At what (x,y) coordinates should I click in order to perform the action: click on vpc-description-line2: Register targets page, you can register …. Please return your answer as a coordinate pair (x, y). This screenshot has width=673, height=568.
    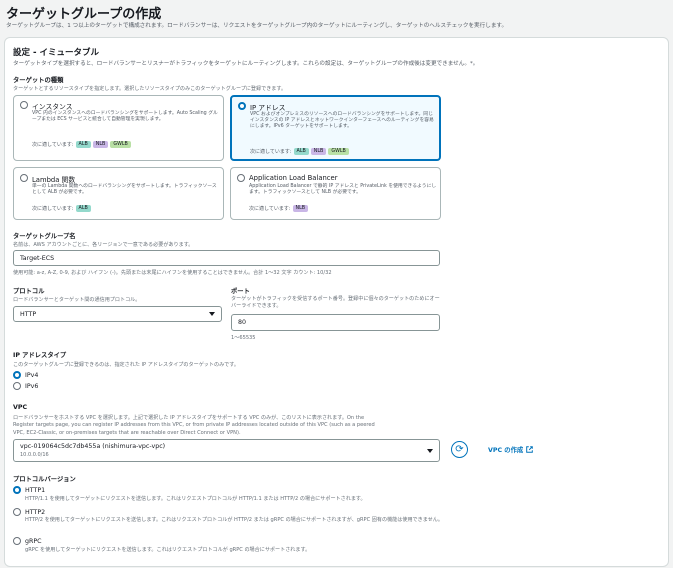
    Looking at the image, I should click on (194, 425).